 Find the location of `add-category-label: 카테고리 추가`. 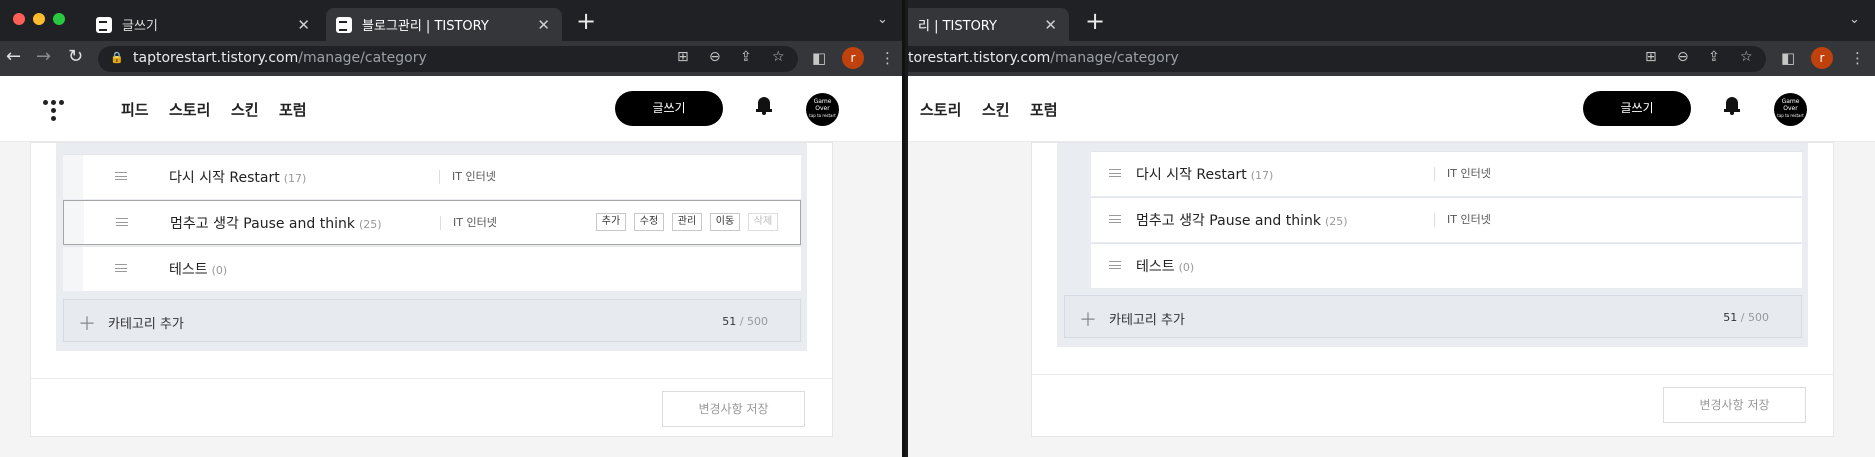

add-category-label: 카테고리 추가 is located at coordinates (146, 324).